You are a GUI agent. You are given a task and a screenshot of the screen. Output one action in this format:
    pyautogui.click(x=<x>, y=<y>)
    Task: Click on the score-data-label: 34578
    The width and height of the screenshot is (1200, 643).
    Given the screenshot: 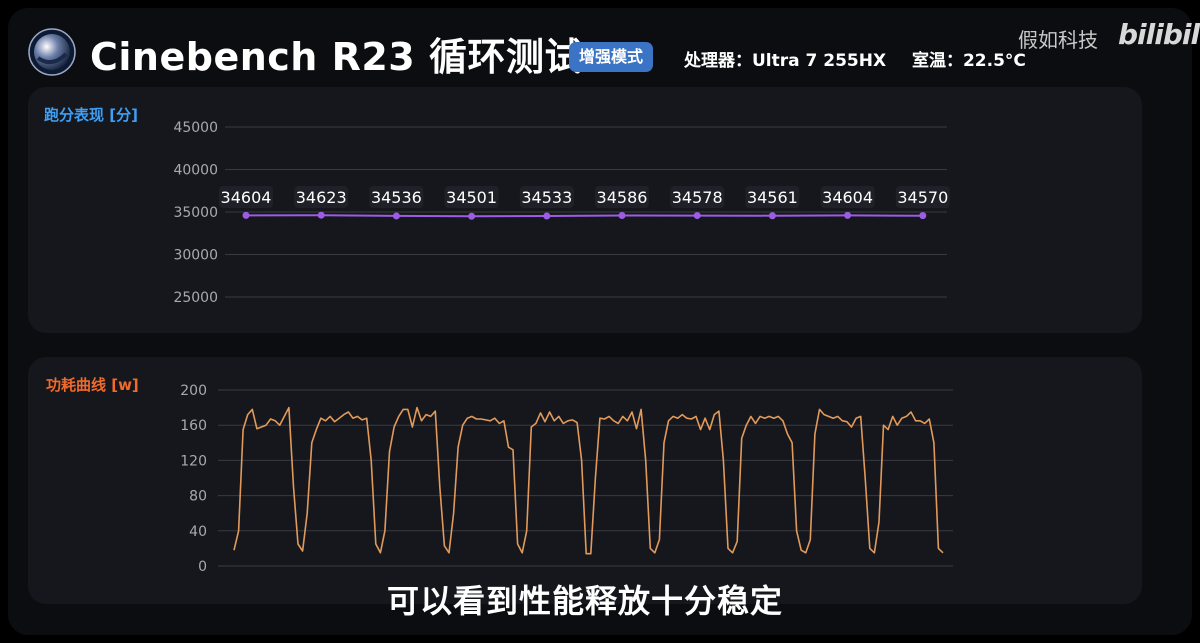 What is the action you would take?
    pyautogui.click(x=697, y=197)
    